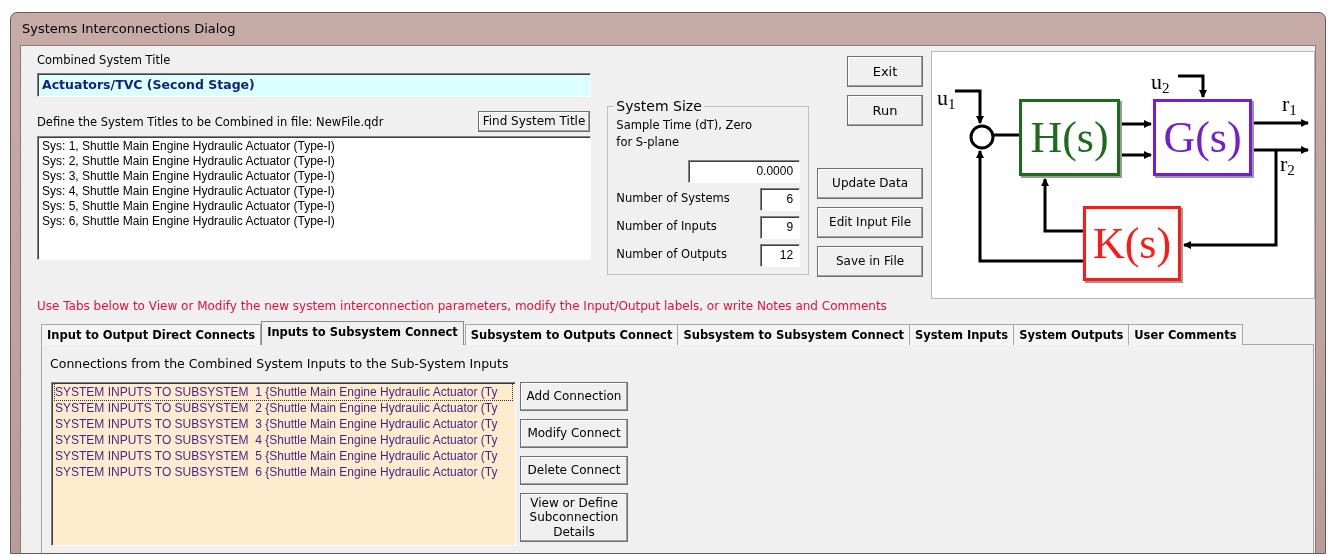 This screenshot has width=1328, height=556. Describe the element at coordinates (793, 334) in the screenshot. I see `tab: Subsystem to Subsystem Connect` at that location.